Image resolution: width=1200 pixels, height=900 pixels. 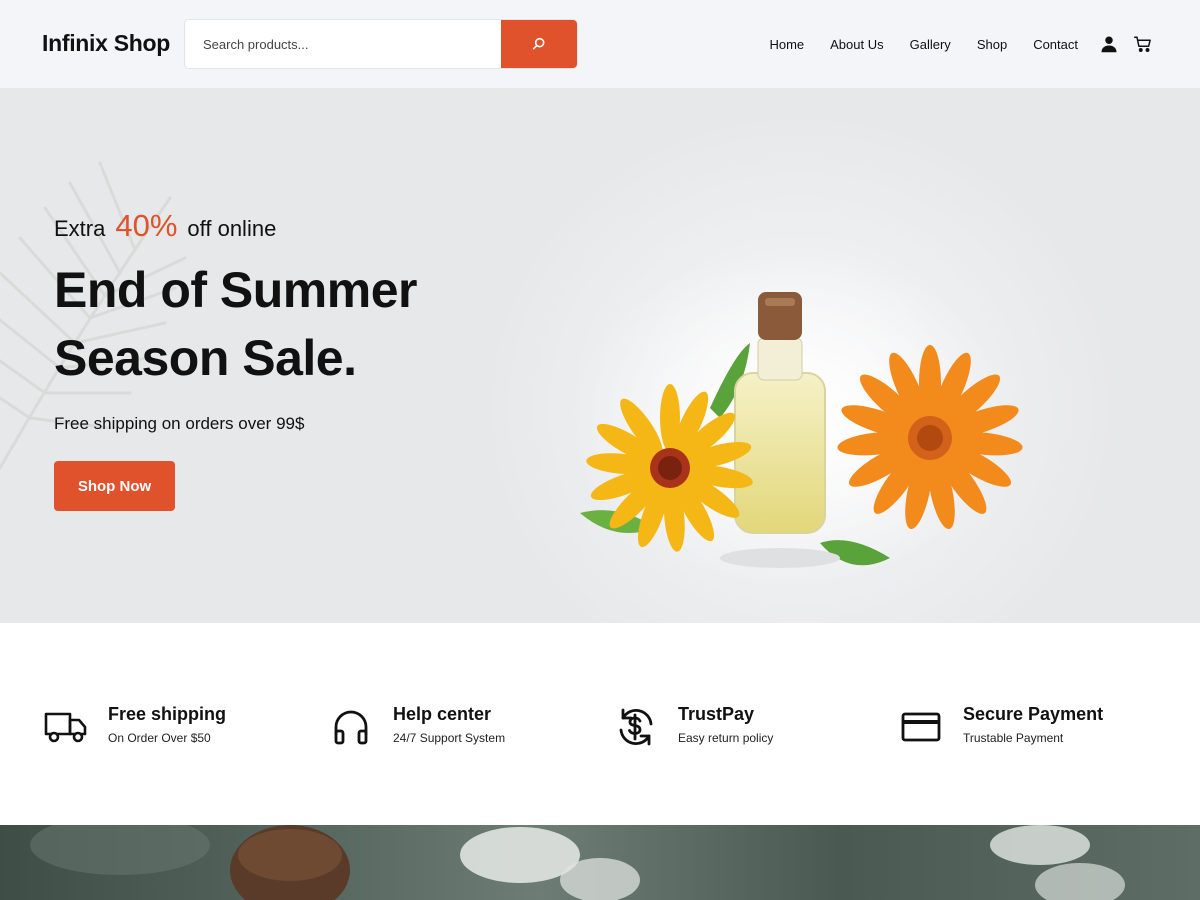 I want to click on account-button, so click(x=1109, y=44).